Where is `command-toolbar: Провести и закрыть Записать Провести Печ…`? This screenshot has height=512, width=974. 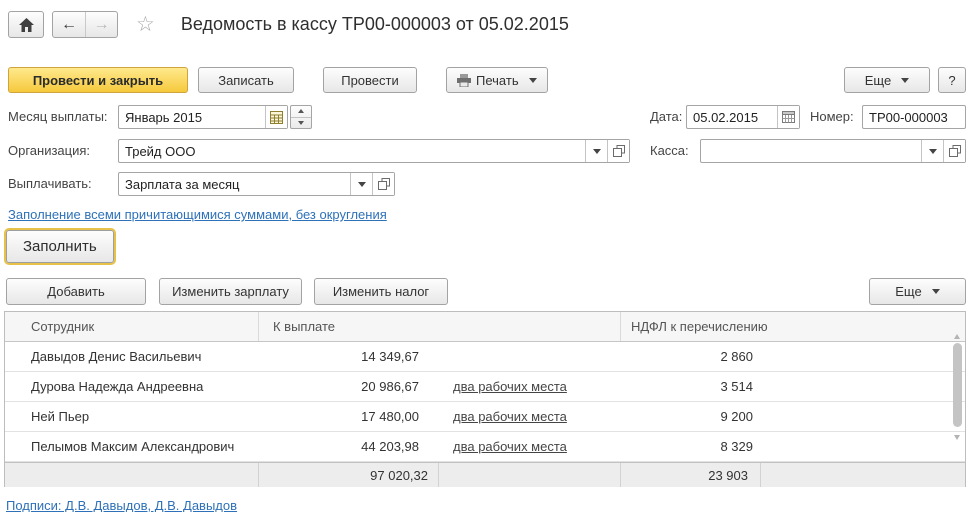
command-toolbar: Провести и закрыть Записать Провести Печ… is located at coordinates (487, 80).